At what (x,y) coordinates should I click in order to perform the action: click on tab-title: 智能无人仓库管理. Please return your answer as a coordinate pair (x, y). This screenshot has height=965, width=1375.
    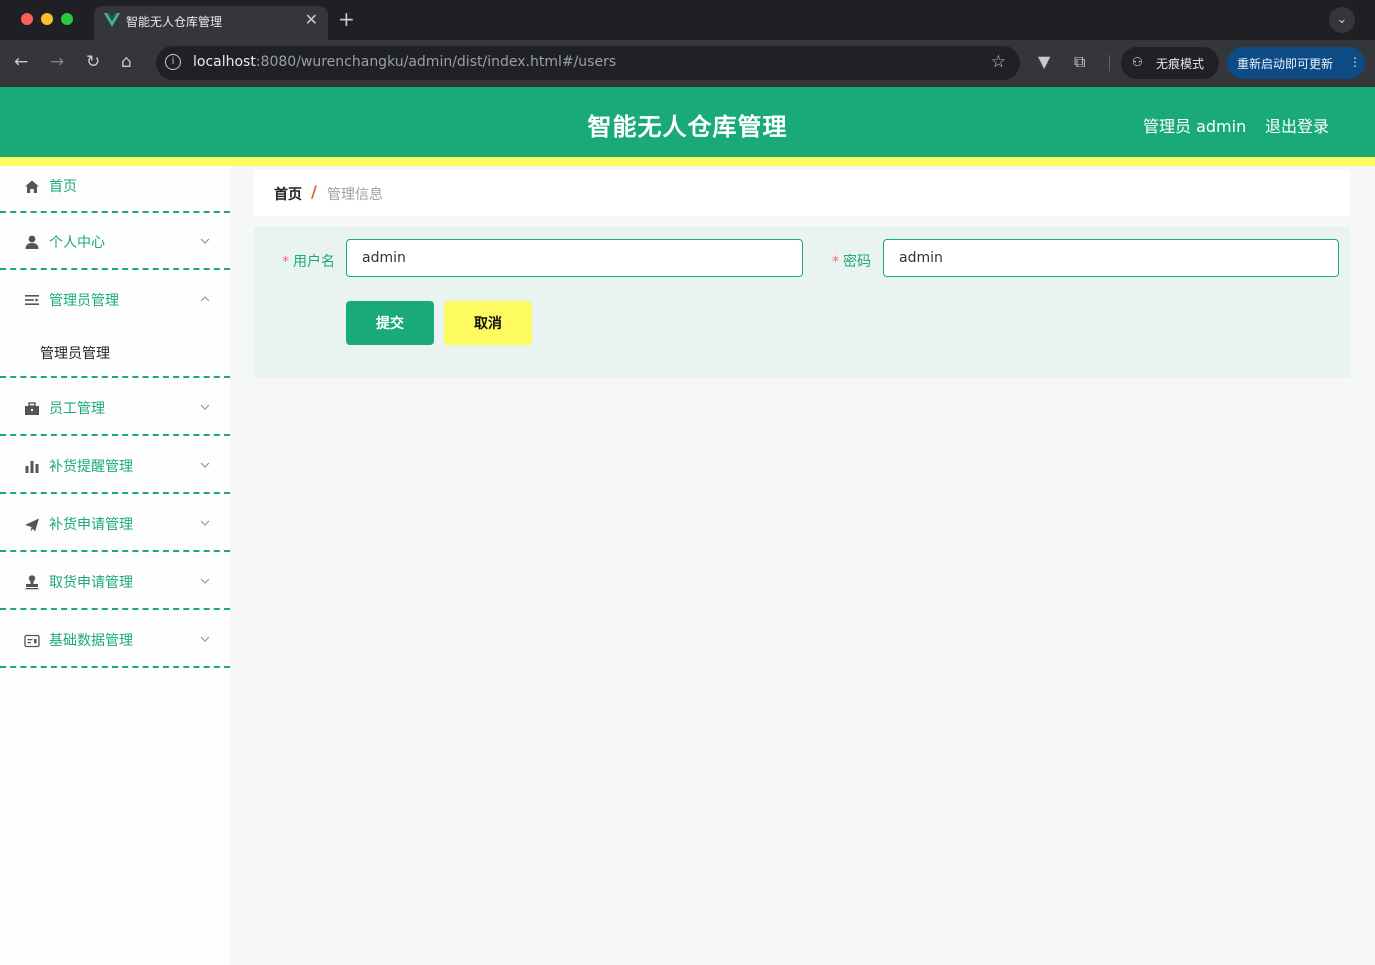
    Looking at the image, I should click on (174, 22).